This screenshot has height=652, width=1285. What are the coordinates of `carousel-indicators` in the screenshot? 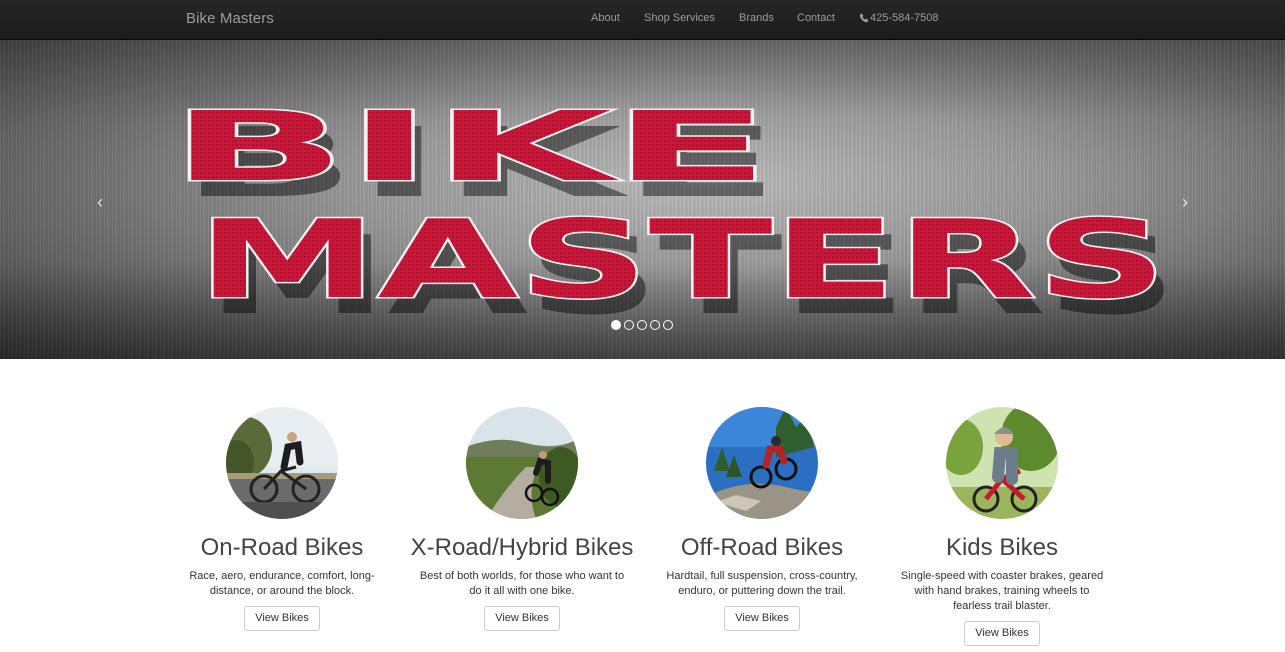 It's located at (642, 325).